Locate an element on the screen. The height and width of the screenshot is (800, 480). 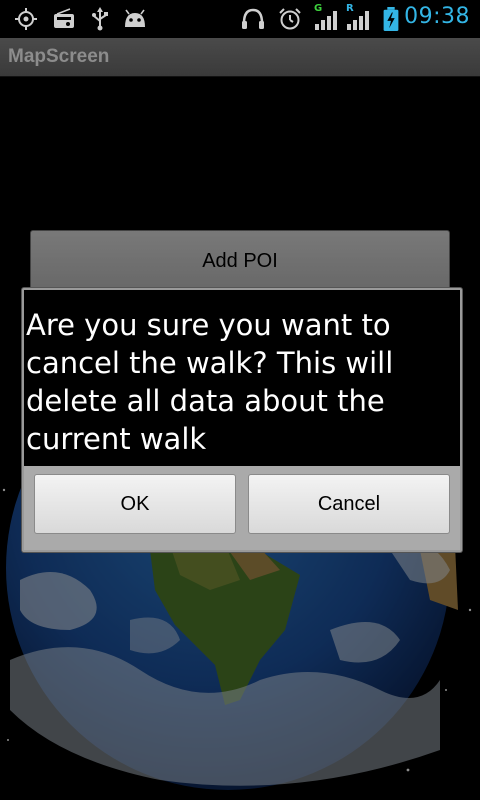
gps-icon is located at coordinates (26, 19).